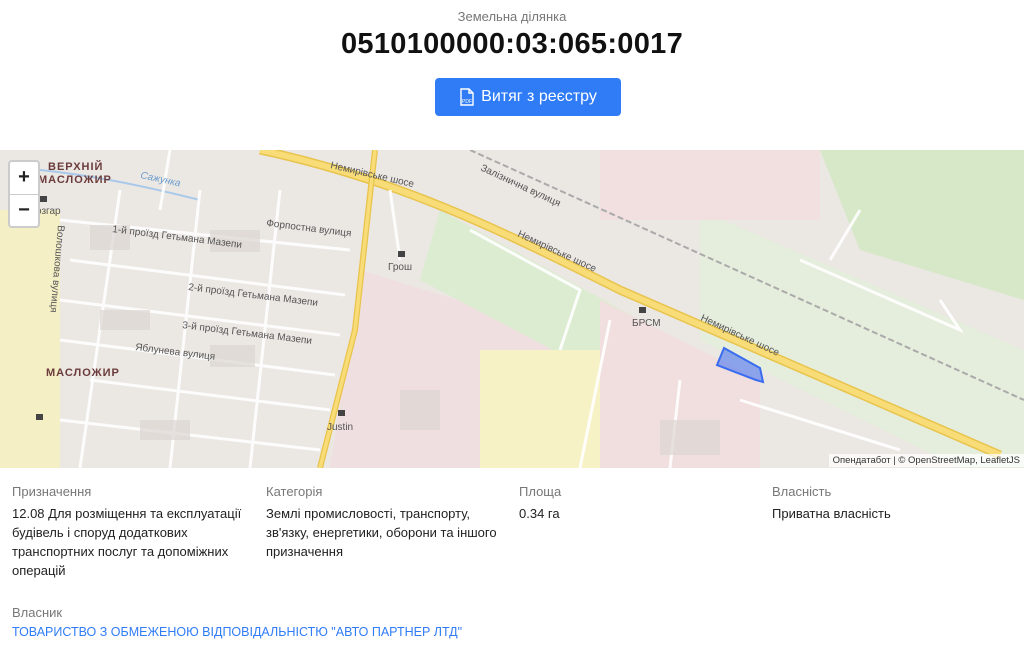 The width and height of the screenshot is (1024, 658). Describe the element at coordinates (401, 254) in the screenshot. I see `shop-icon` at that location.